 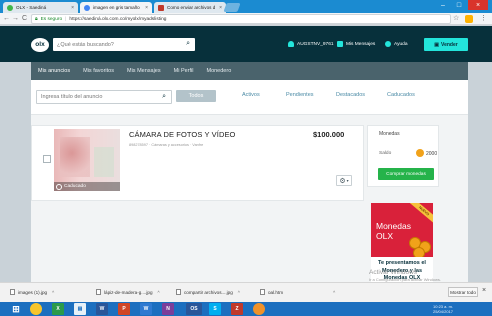 I want to click on status-label: Caducado, so click(x=75, y=186).